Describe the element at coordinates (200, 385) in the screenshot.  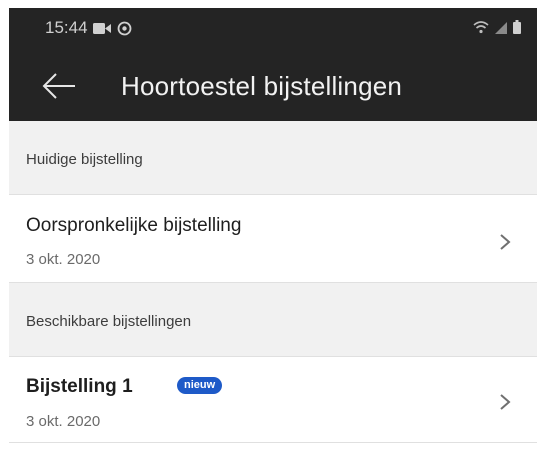
I see `new-badge: nieuw` at that location.